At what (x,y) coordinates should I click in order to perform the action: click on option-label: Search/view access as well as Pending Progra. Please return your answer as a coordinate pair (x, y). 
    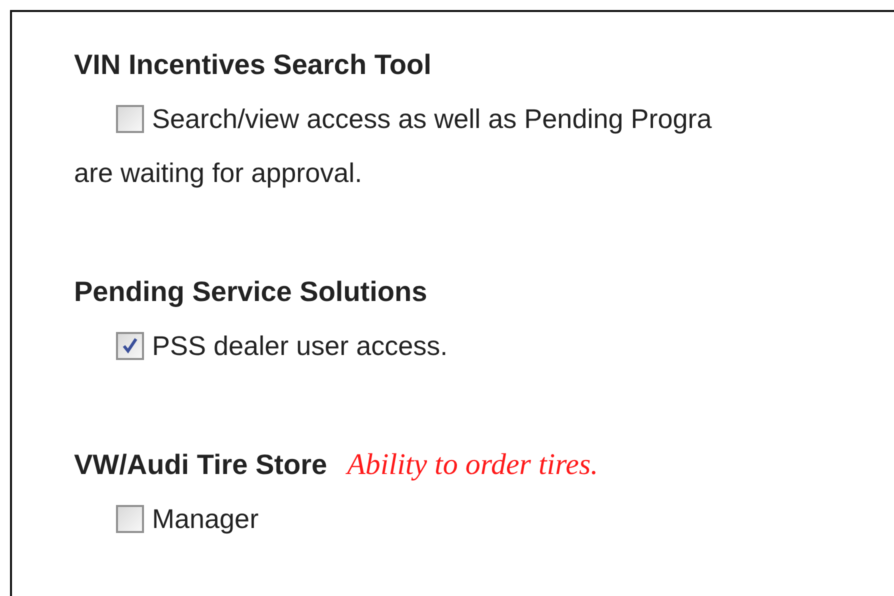
    Looking at the image, I should click on (432, 119).